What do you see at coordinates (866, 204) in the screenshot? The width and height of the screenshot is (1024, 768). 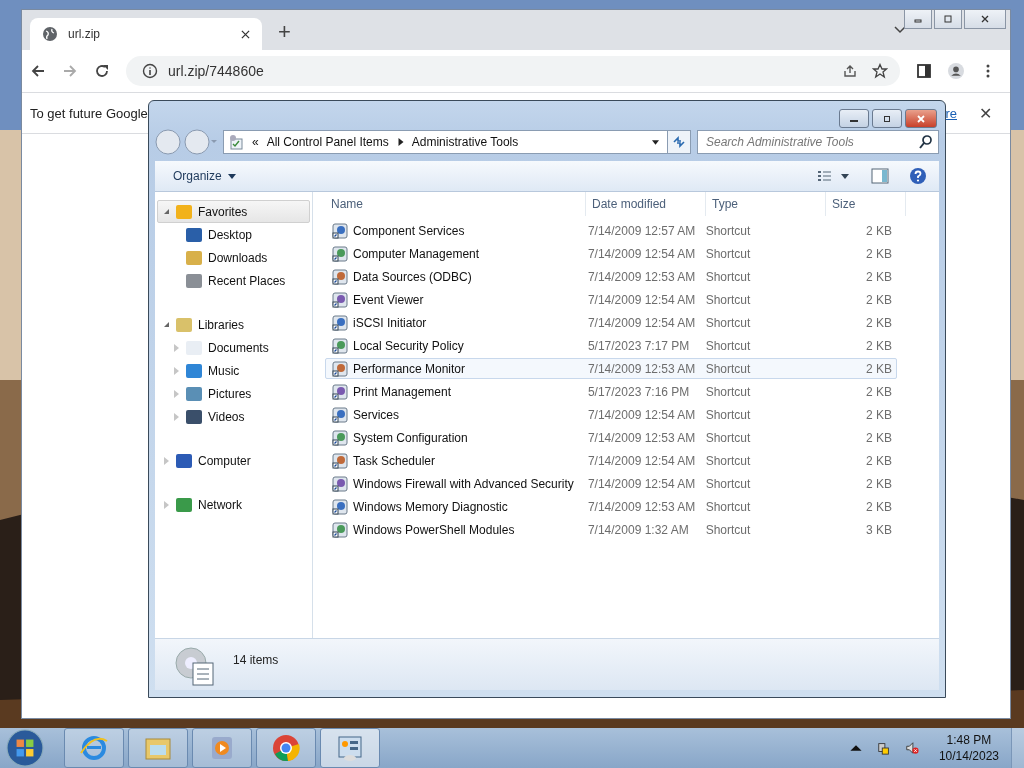 I see `column-header: Size` at bounding box center [866, 204].